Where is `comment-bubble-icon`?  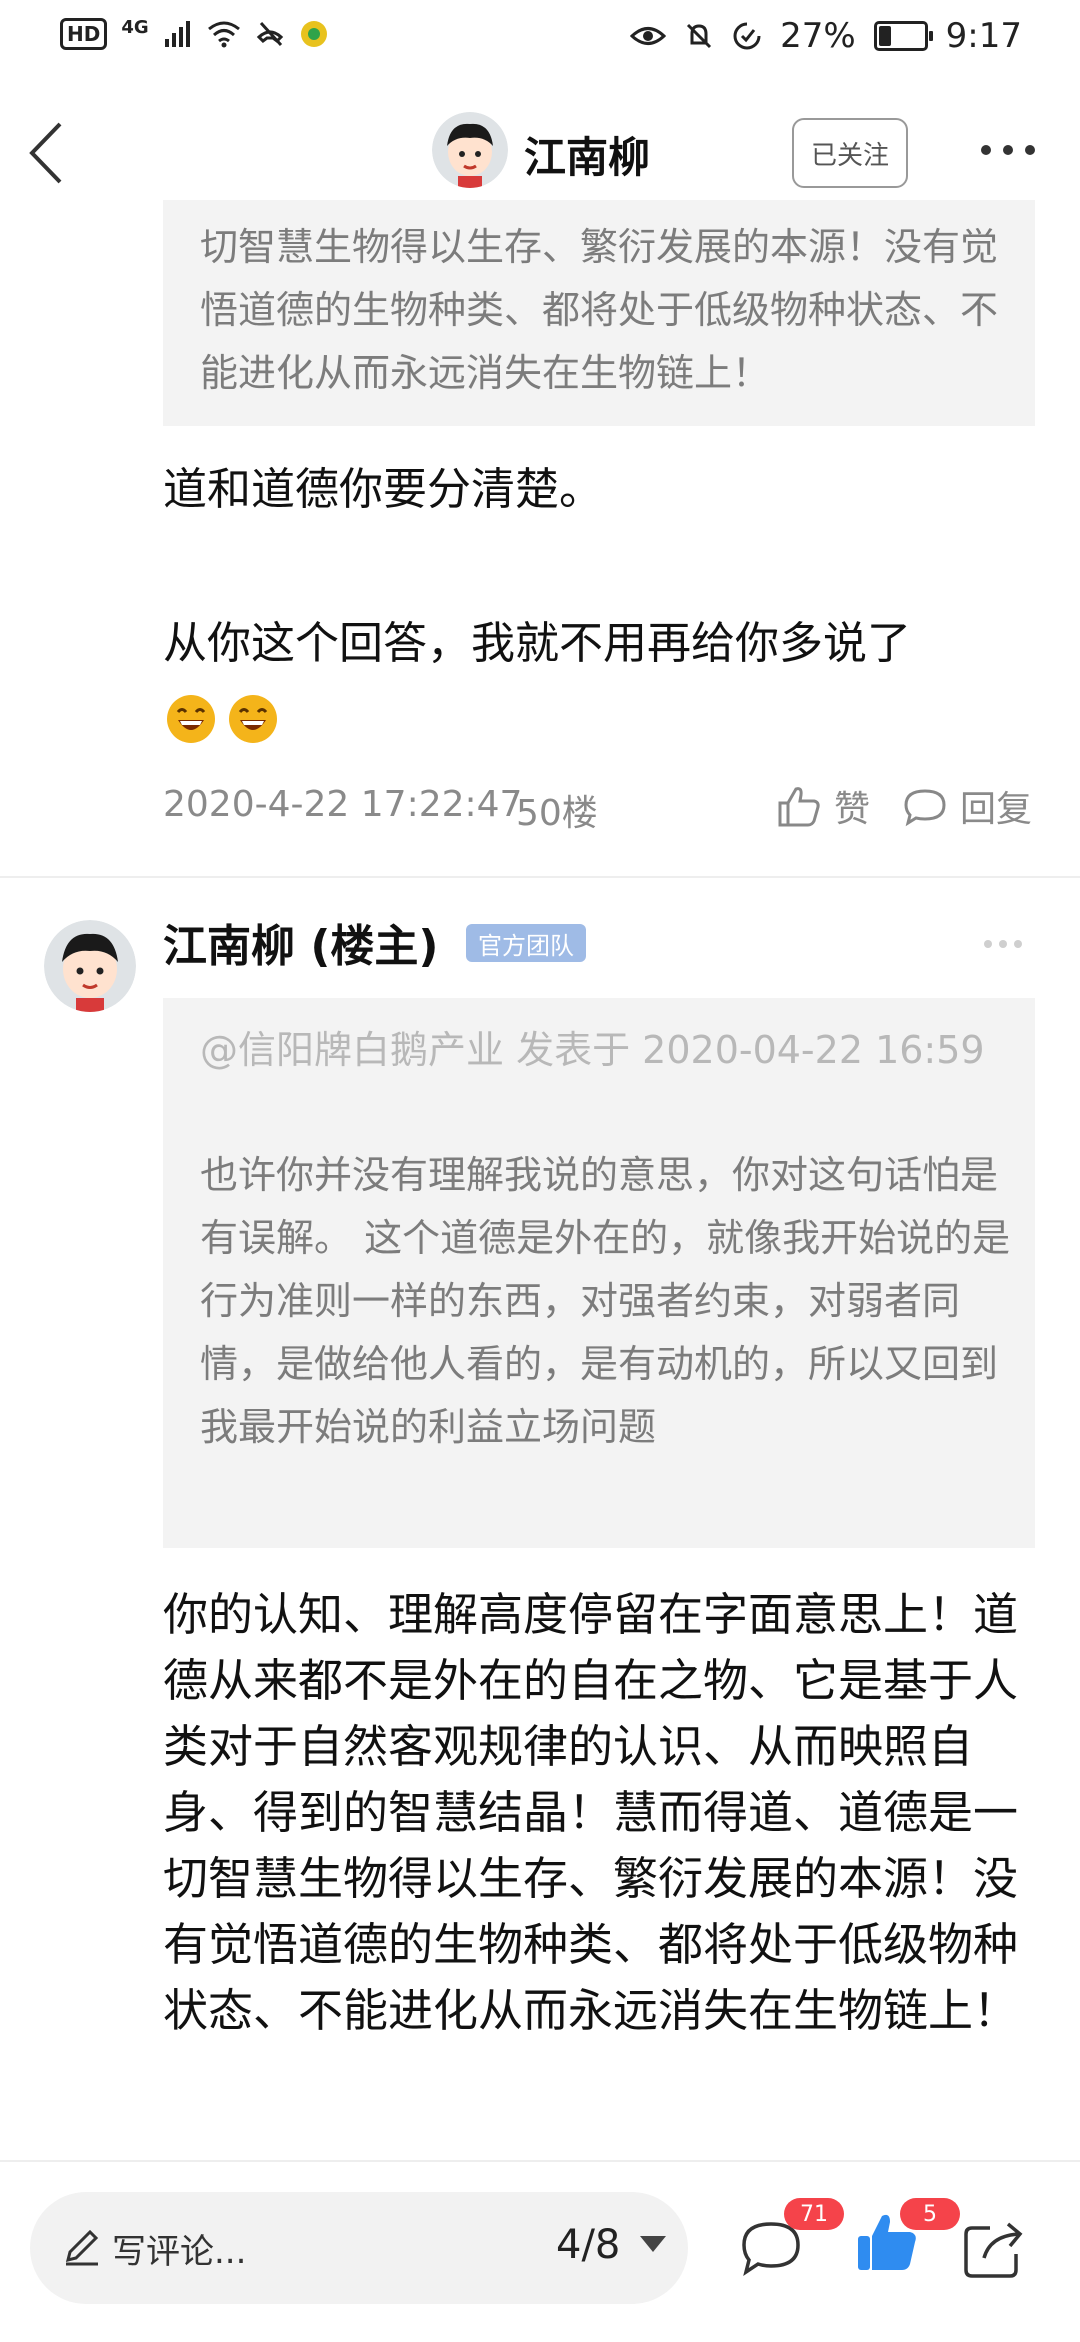 comment-bubble-icon is located at coordinates (925, 808).